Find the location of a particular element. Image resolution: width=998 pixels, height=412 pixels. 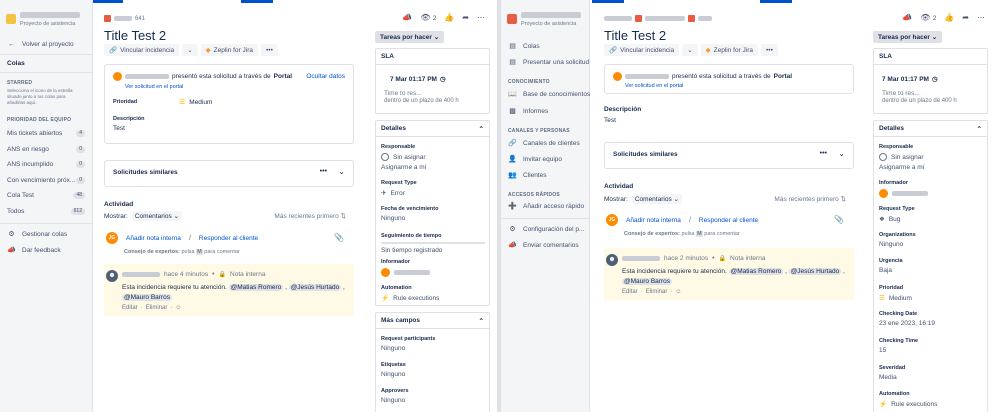

sidebar-item-customers: 👥 Clientes is located at coordinates (527, 175).